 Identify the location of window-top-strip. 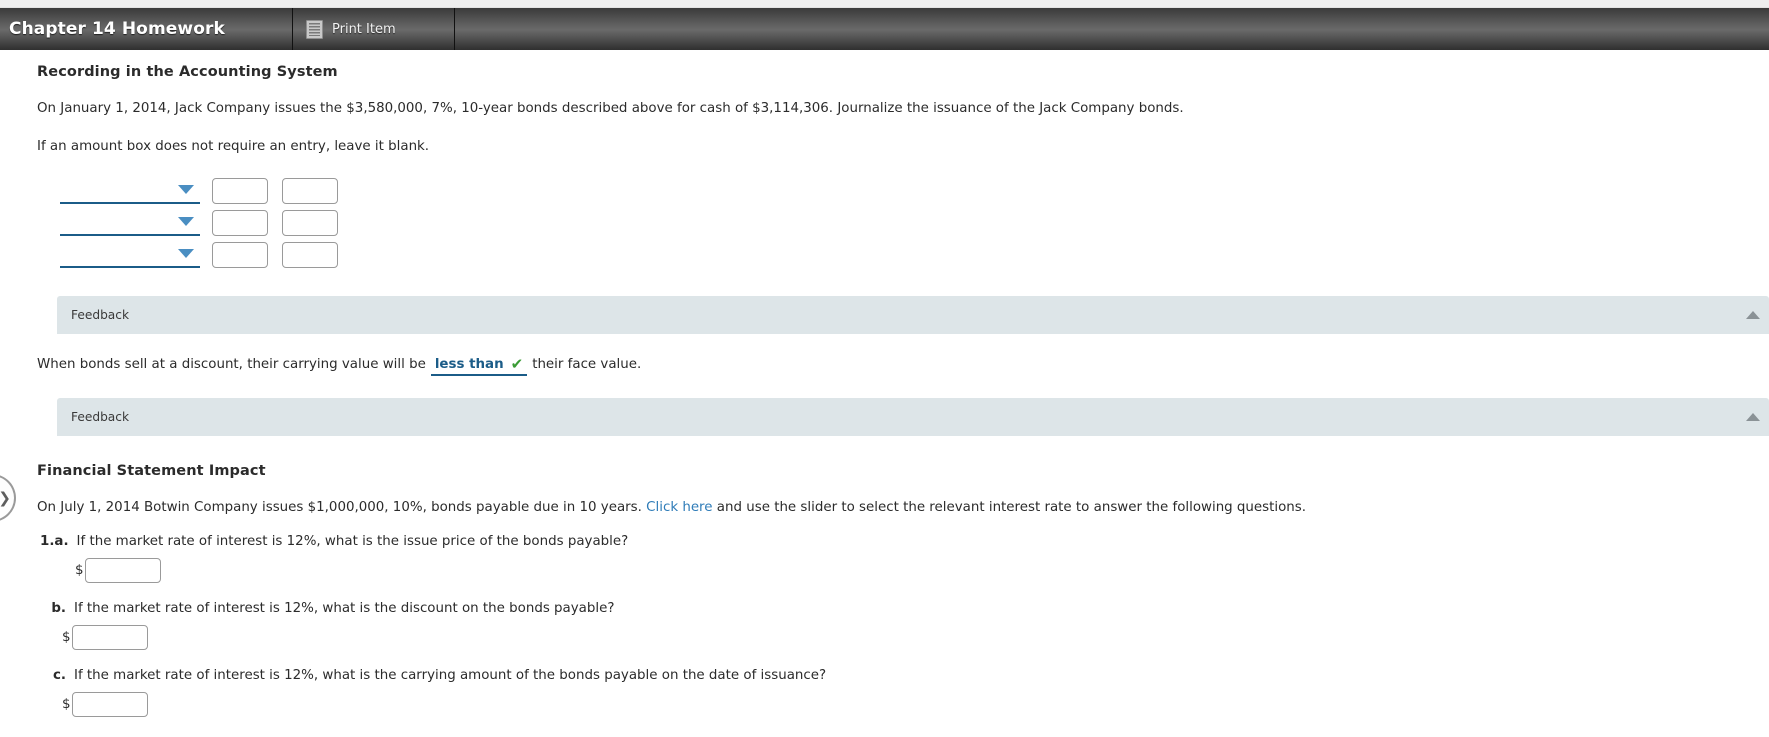
(884, 4).